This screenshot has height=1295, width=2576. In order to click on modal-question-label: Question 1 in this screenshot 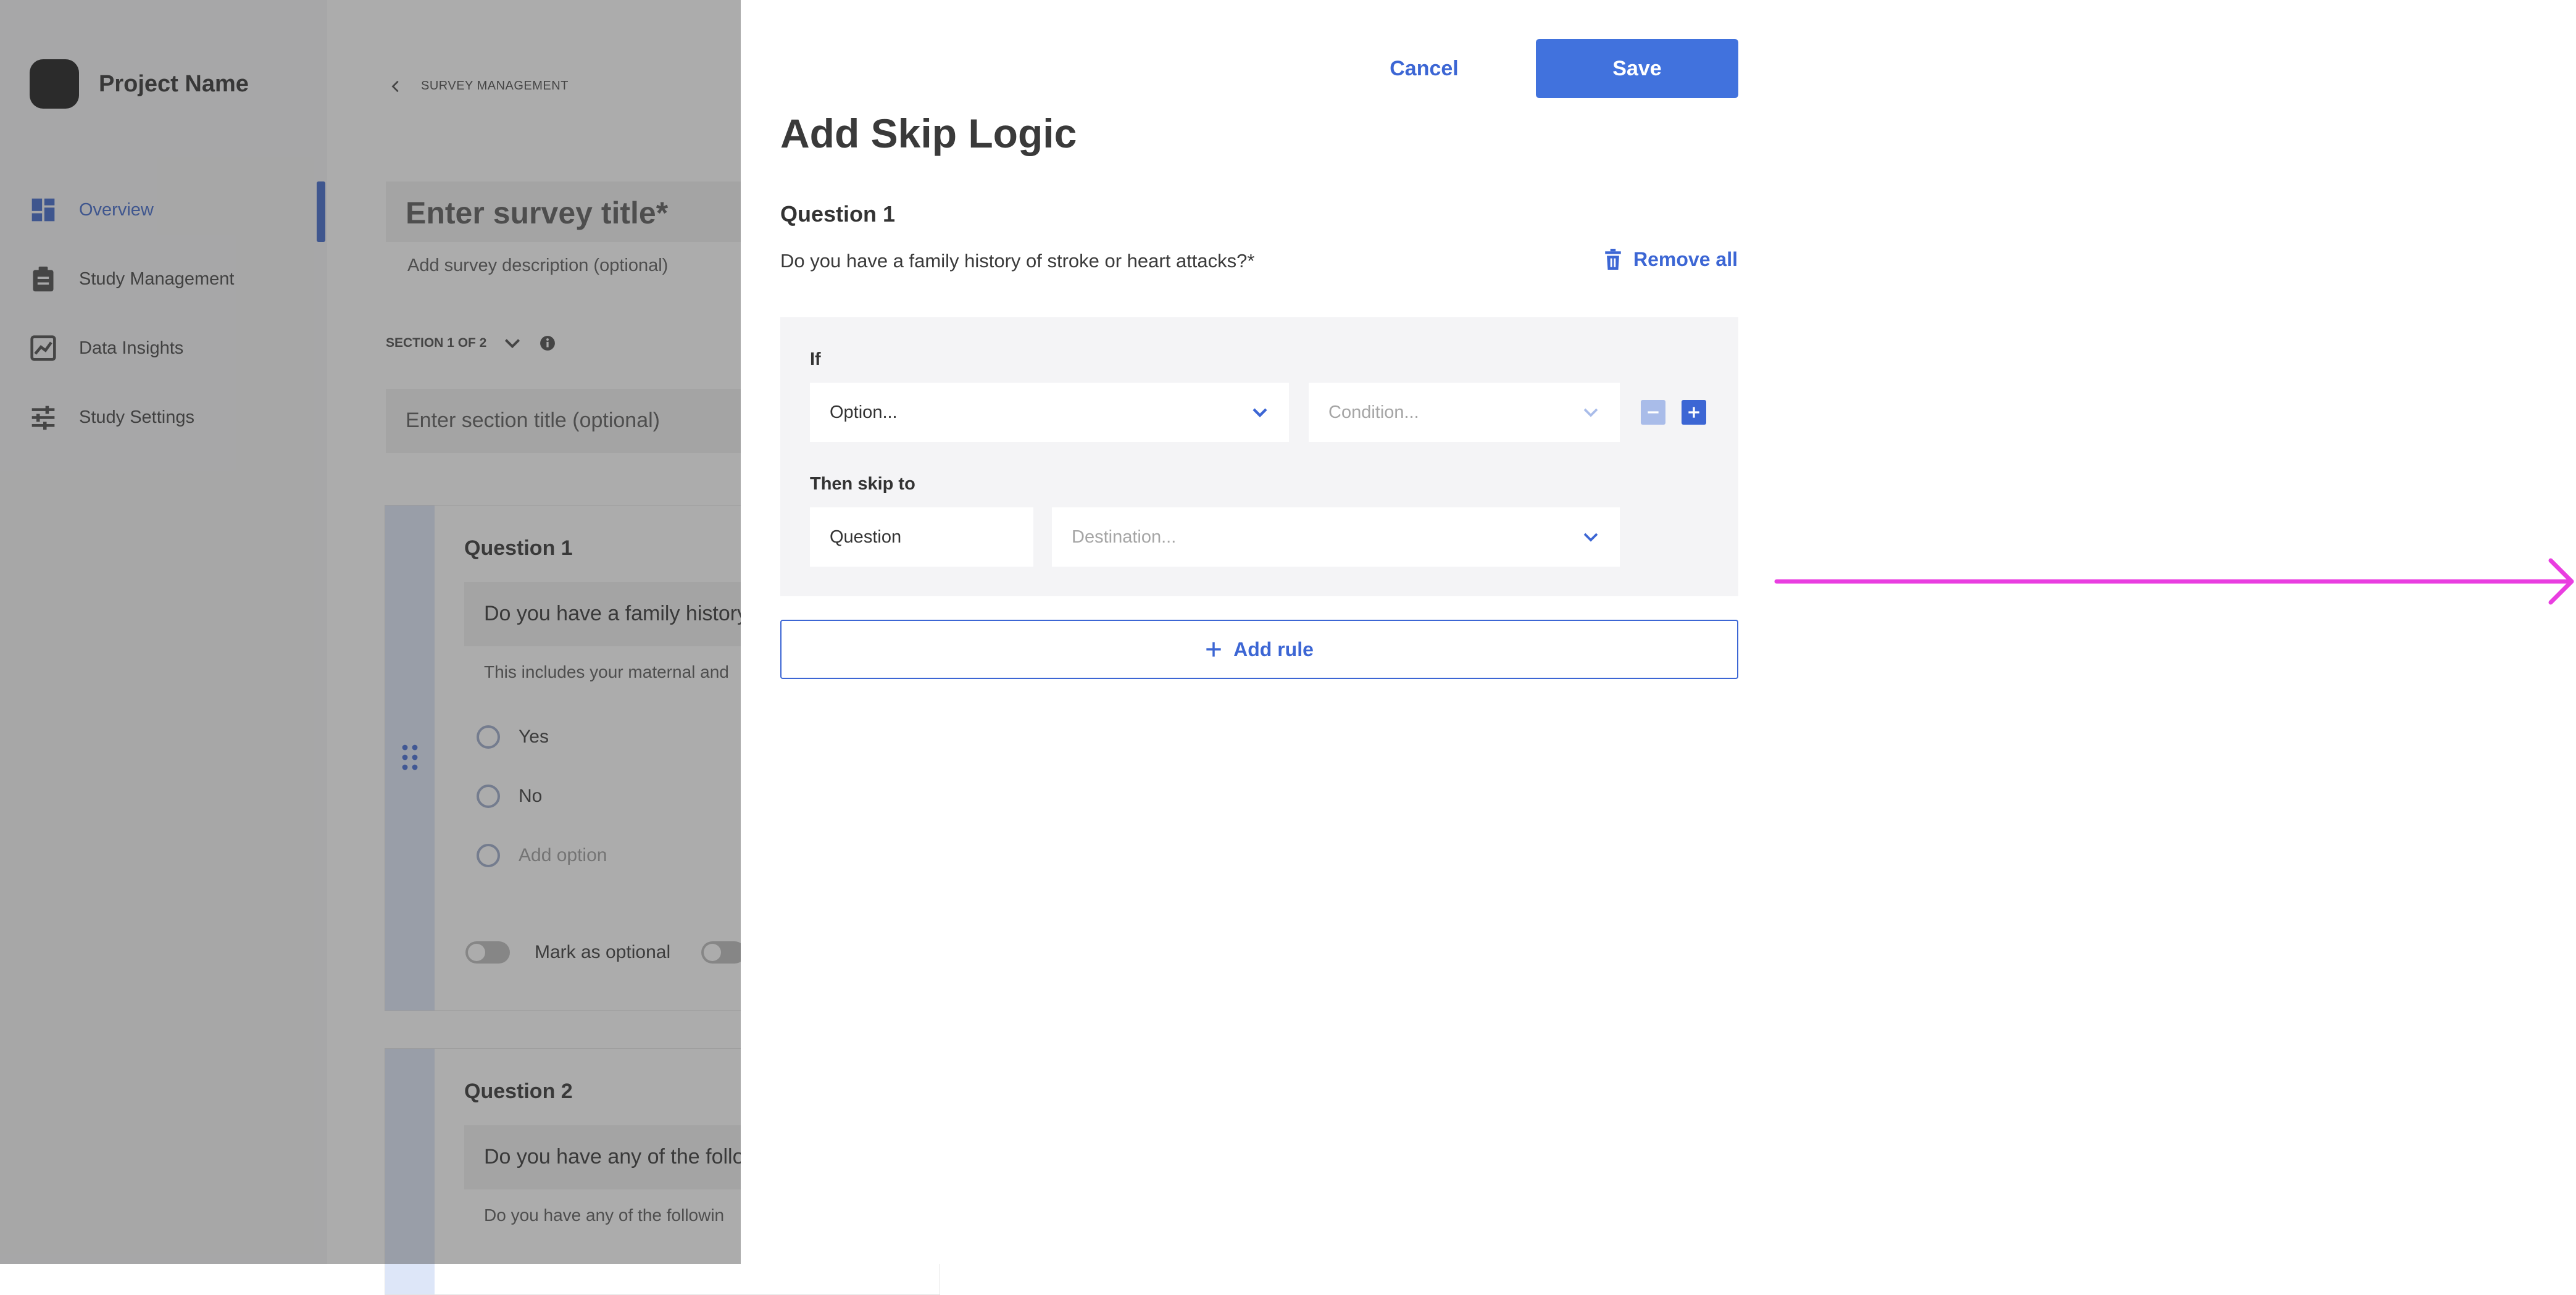, I will do `click(838, 214)`.